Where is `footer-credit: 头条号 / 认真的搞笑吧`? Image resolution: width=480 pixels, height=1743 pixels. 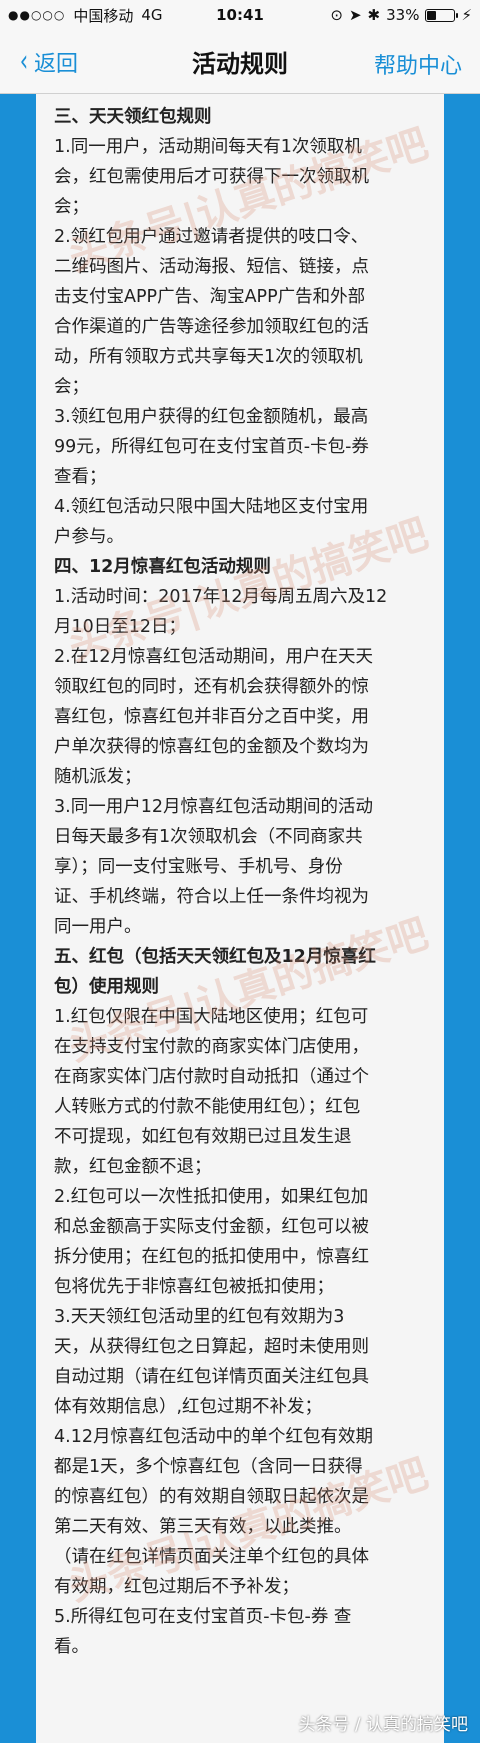 footer-credit: 头条号 / 认真的搞笑吧 is located at coordinates (383, 1725).